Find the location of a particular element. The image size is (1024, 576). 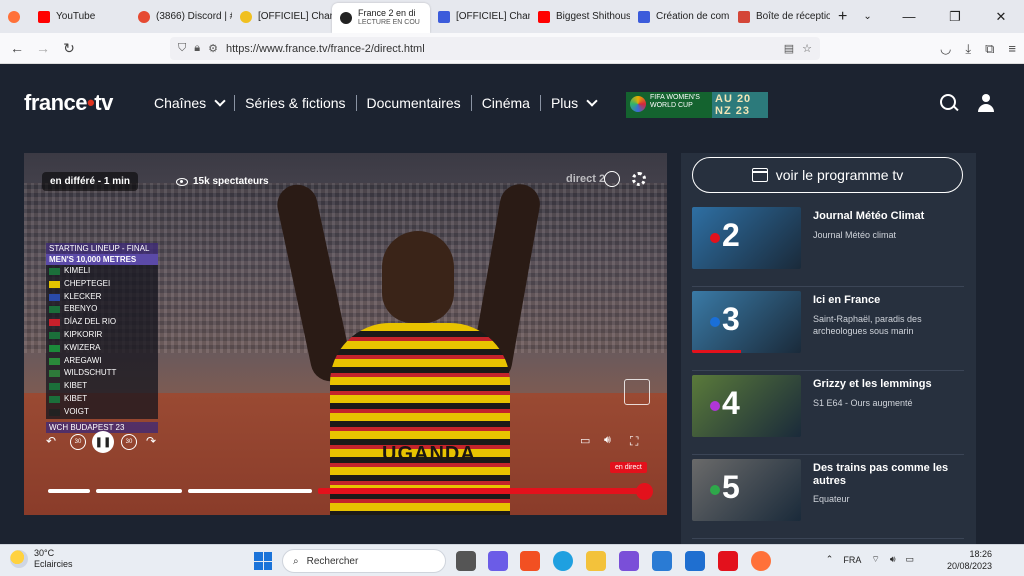

tab-france2: France 2 en diLECTURE EN COU✕ is located at coordinates (381, 18).